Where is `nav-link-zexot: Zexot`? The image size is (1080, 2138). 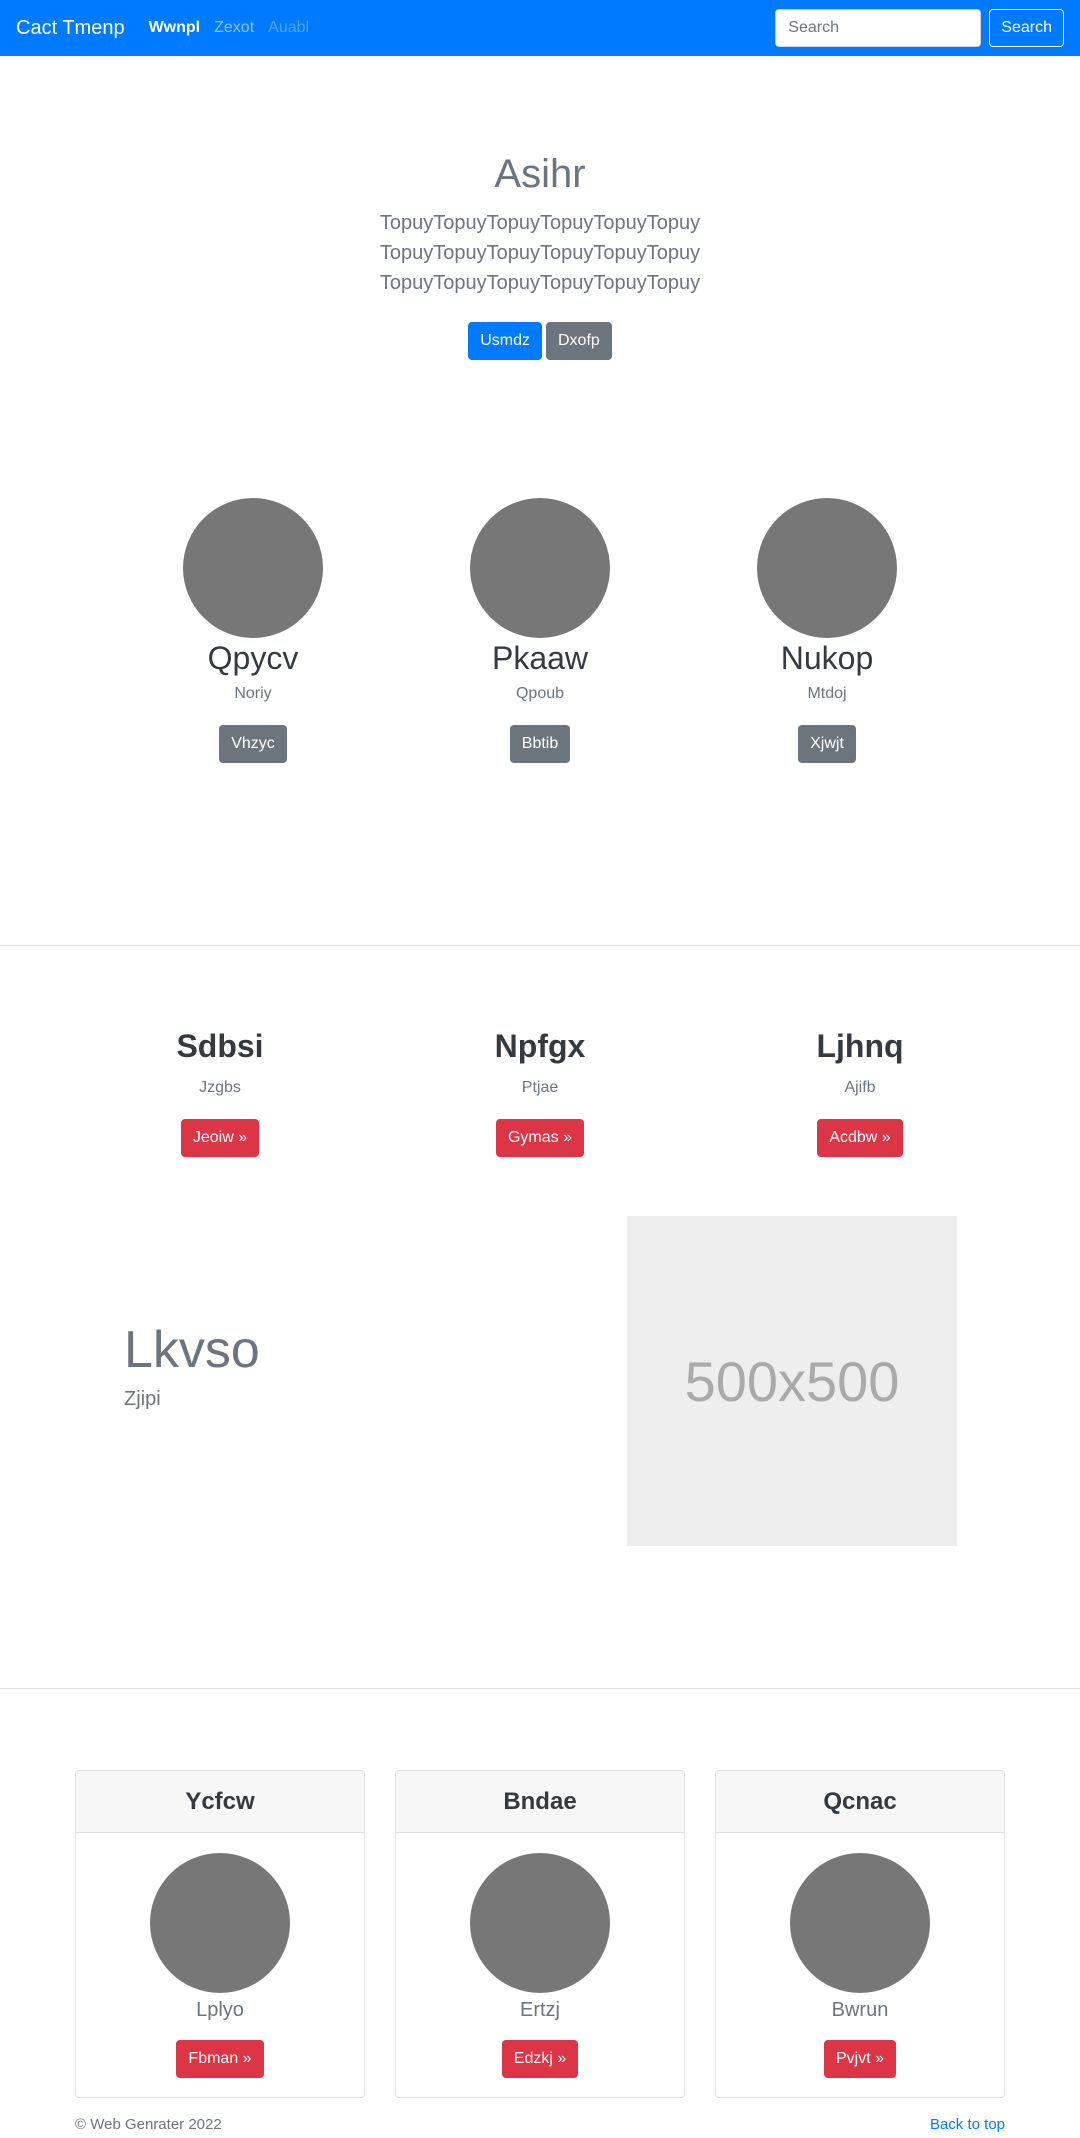 nav-link-zexot: Zexot is located at coordinates (234, 28).